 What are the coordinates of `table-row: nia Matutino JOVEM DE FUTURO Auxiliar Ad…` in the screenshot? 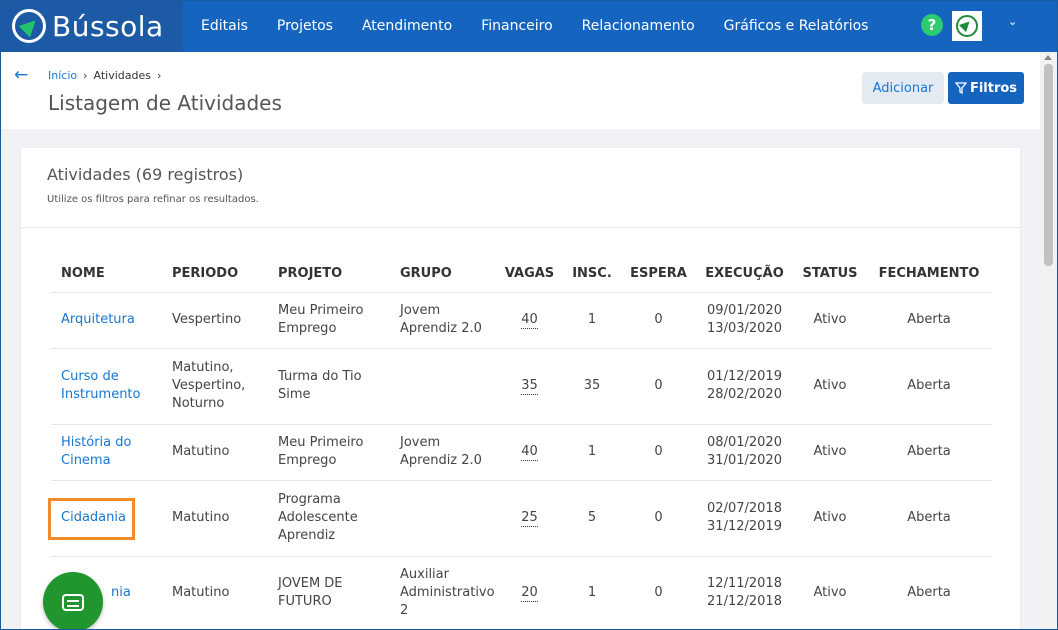 It's located at (521, 593).